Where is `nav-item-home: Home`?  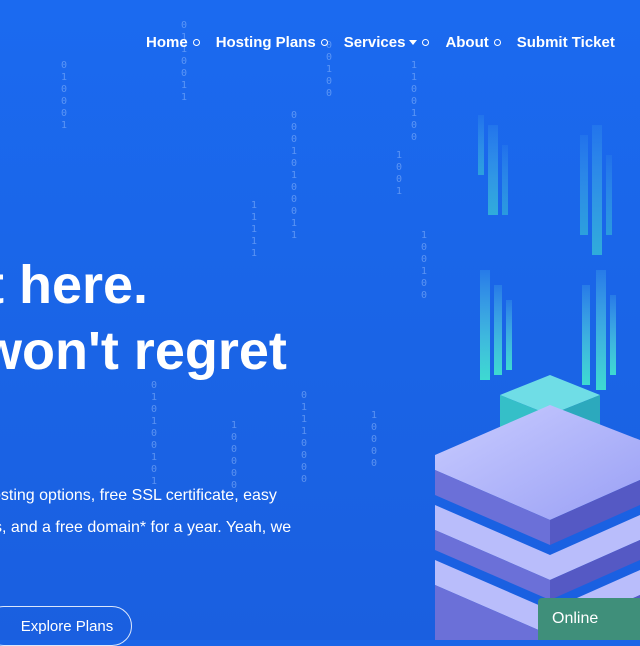
nav-item-home: Home is located at coordinates (173, 42).